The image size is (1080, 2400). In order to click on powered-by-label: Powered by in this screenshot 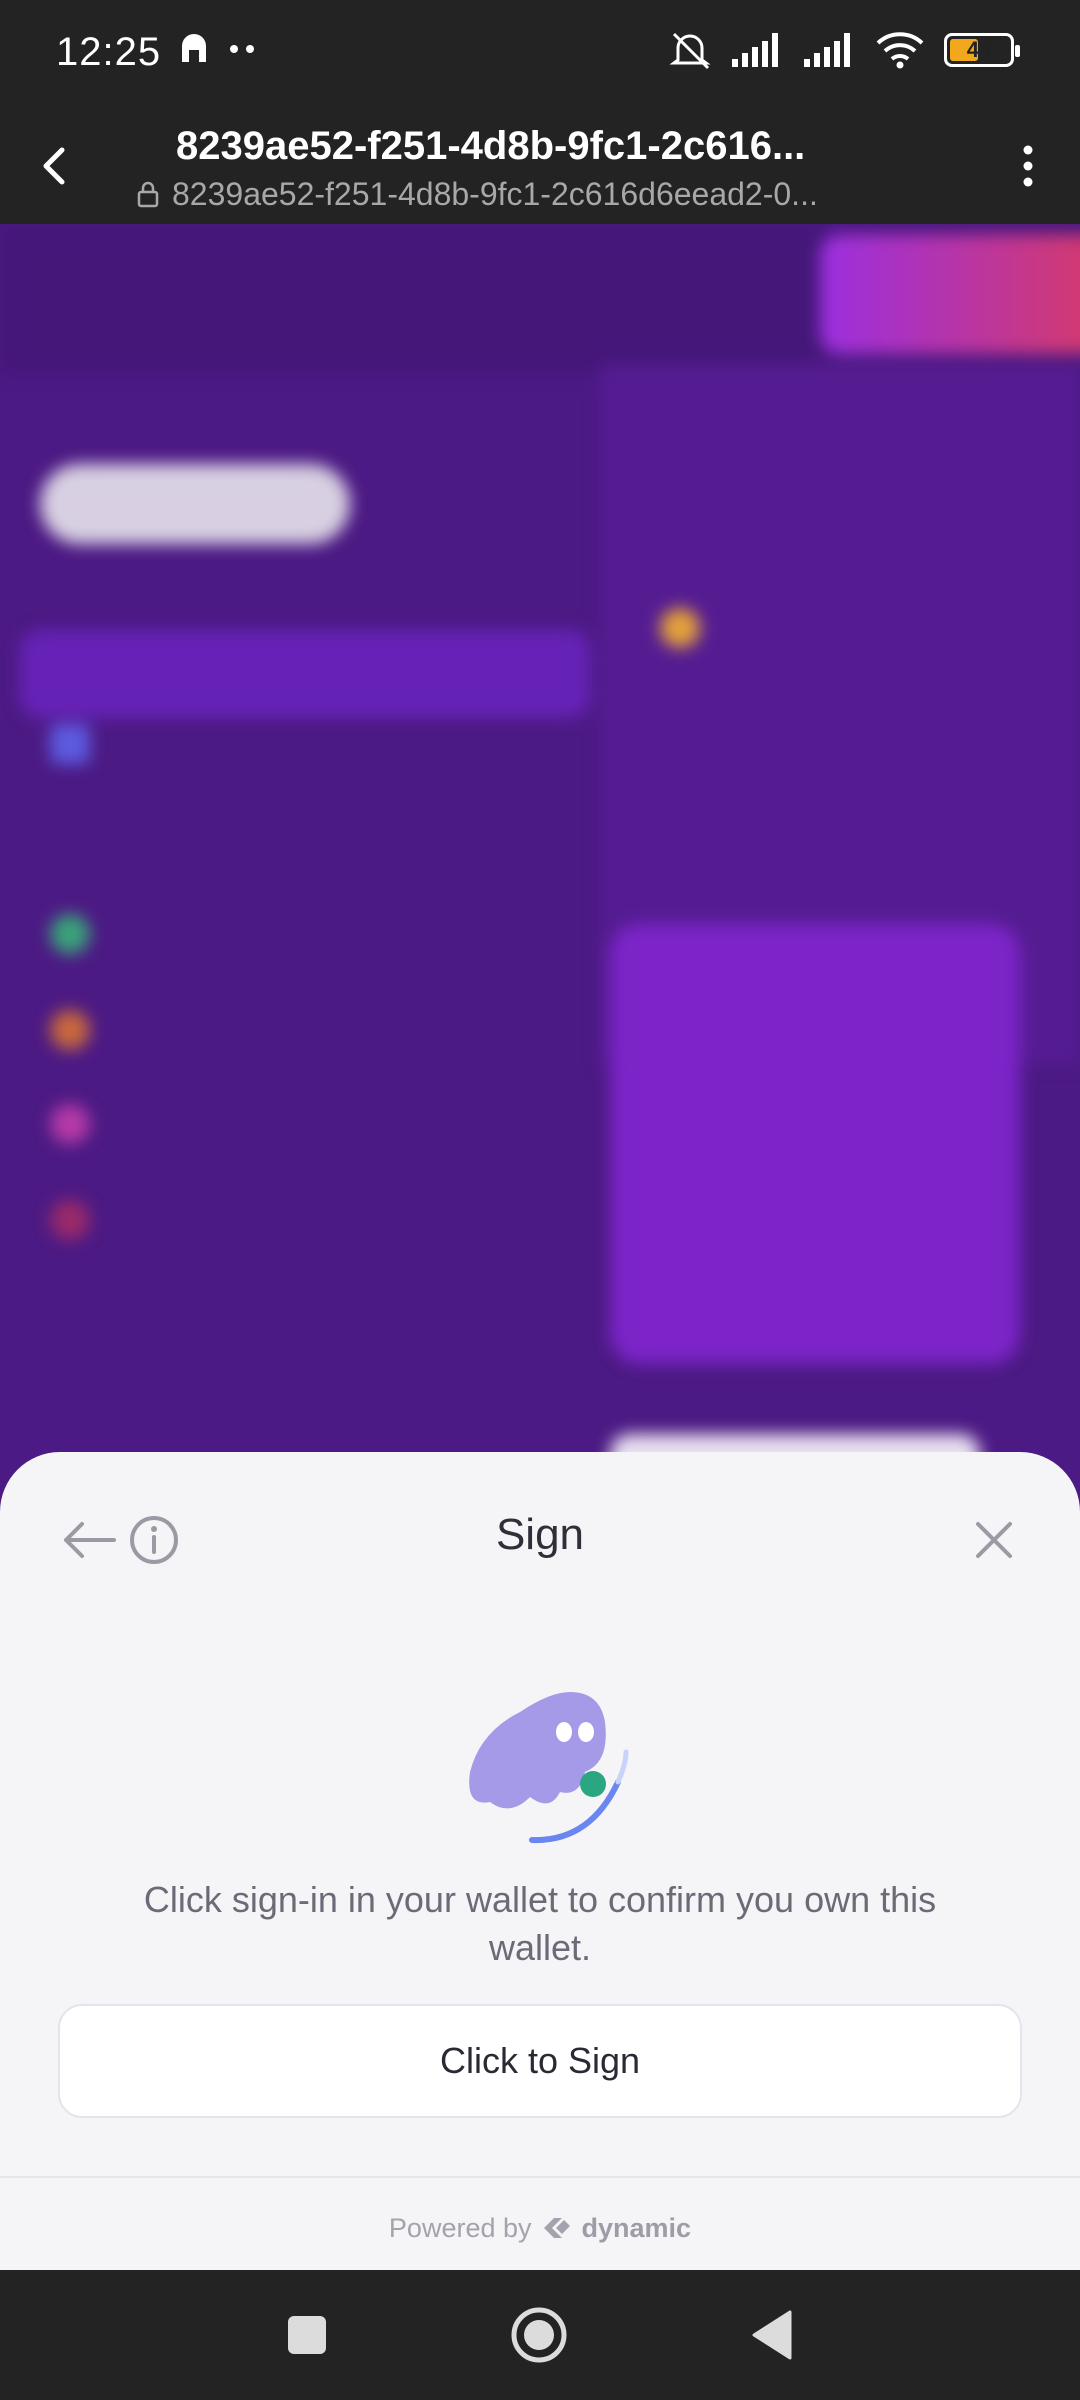, I will do `click(460, 2227)`.